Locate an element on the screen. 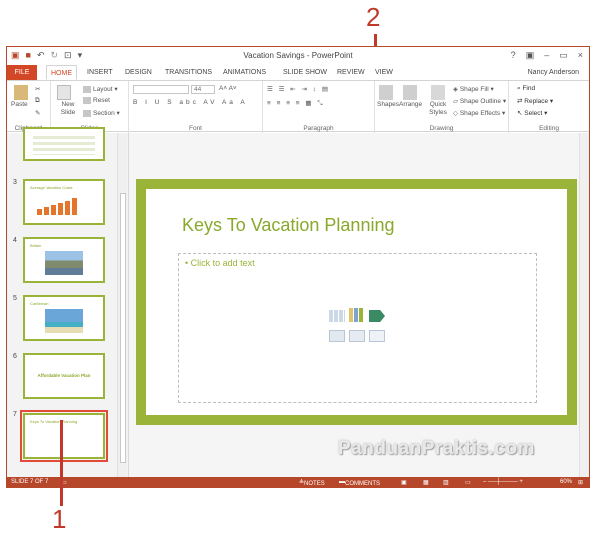  tab-insert: INSERT is located at coordinates (100, 72).